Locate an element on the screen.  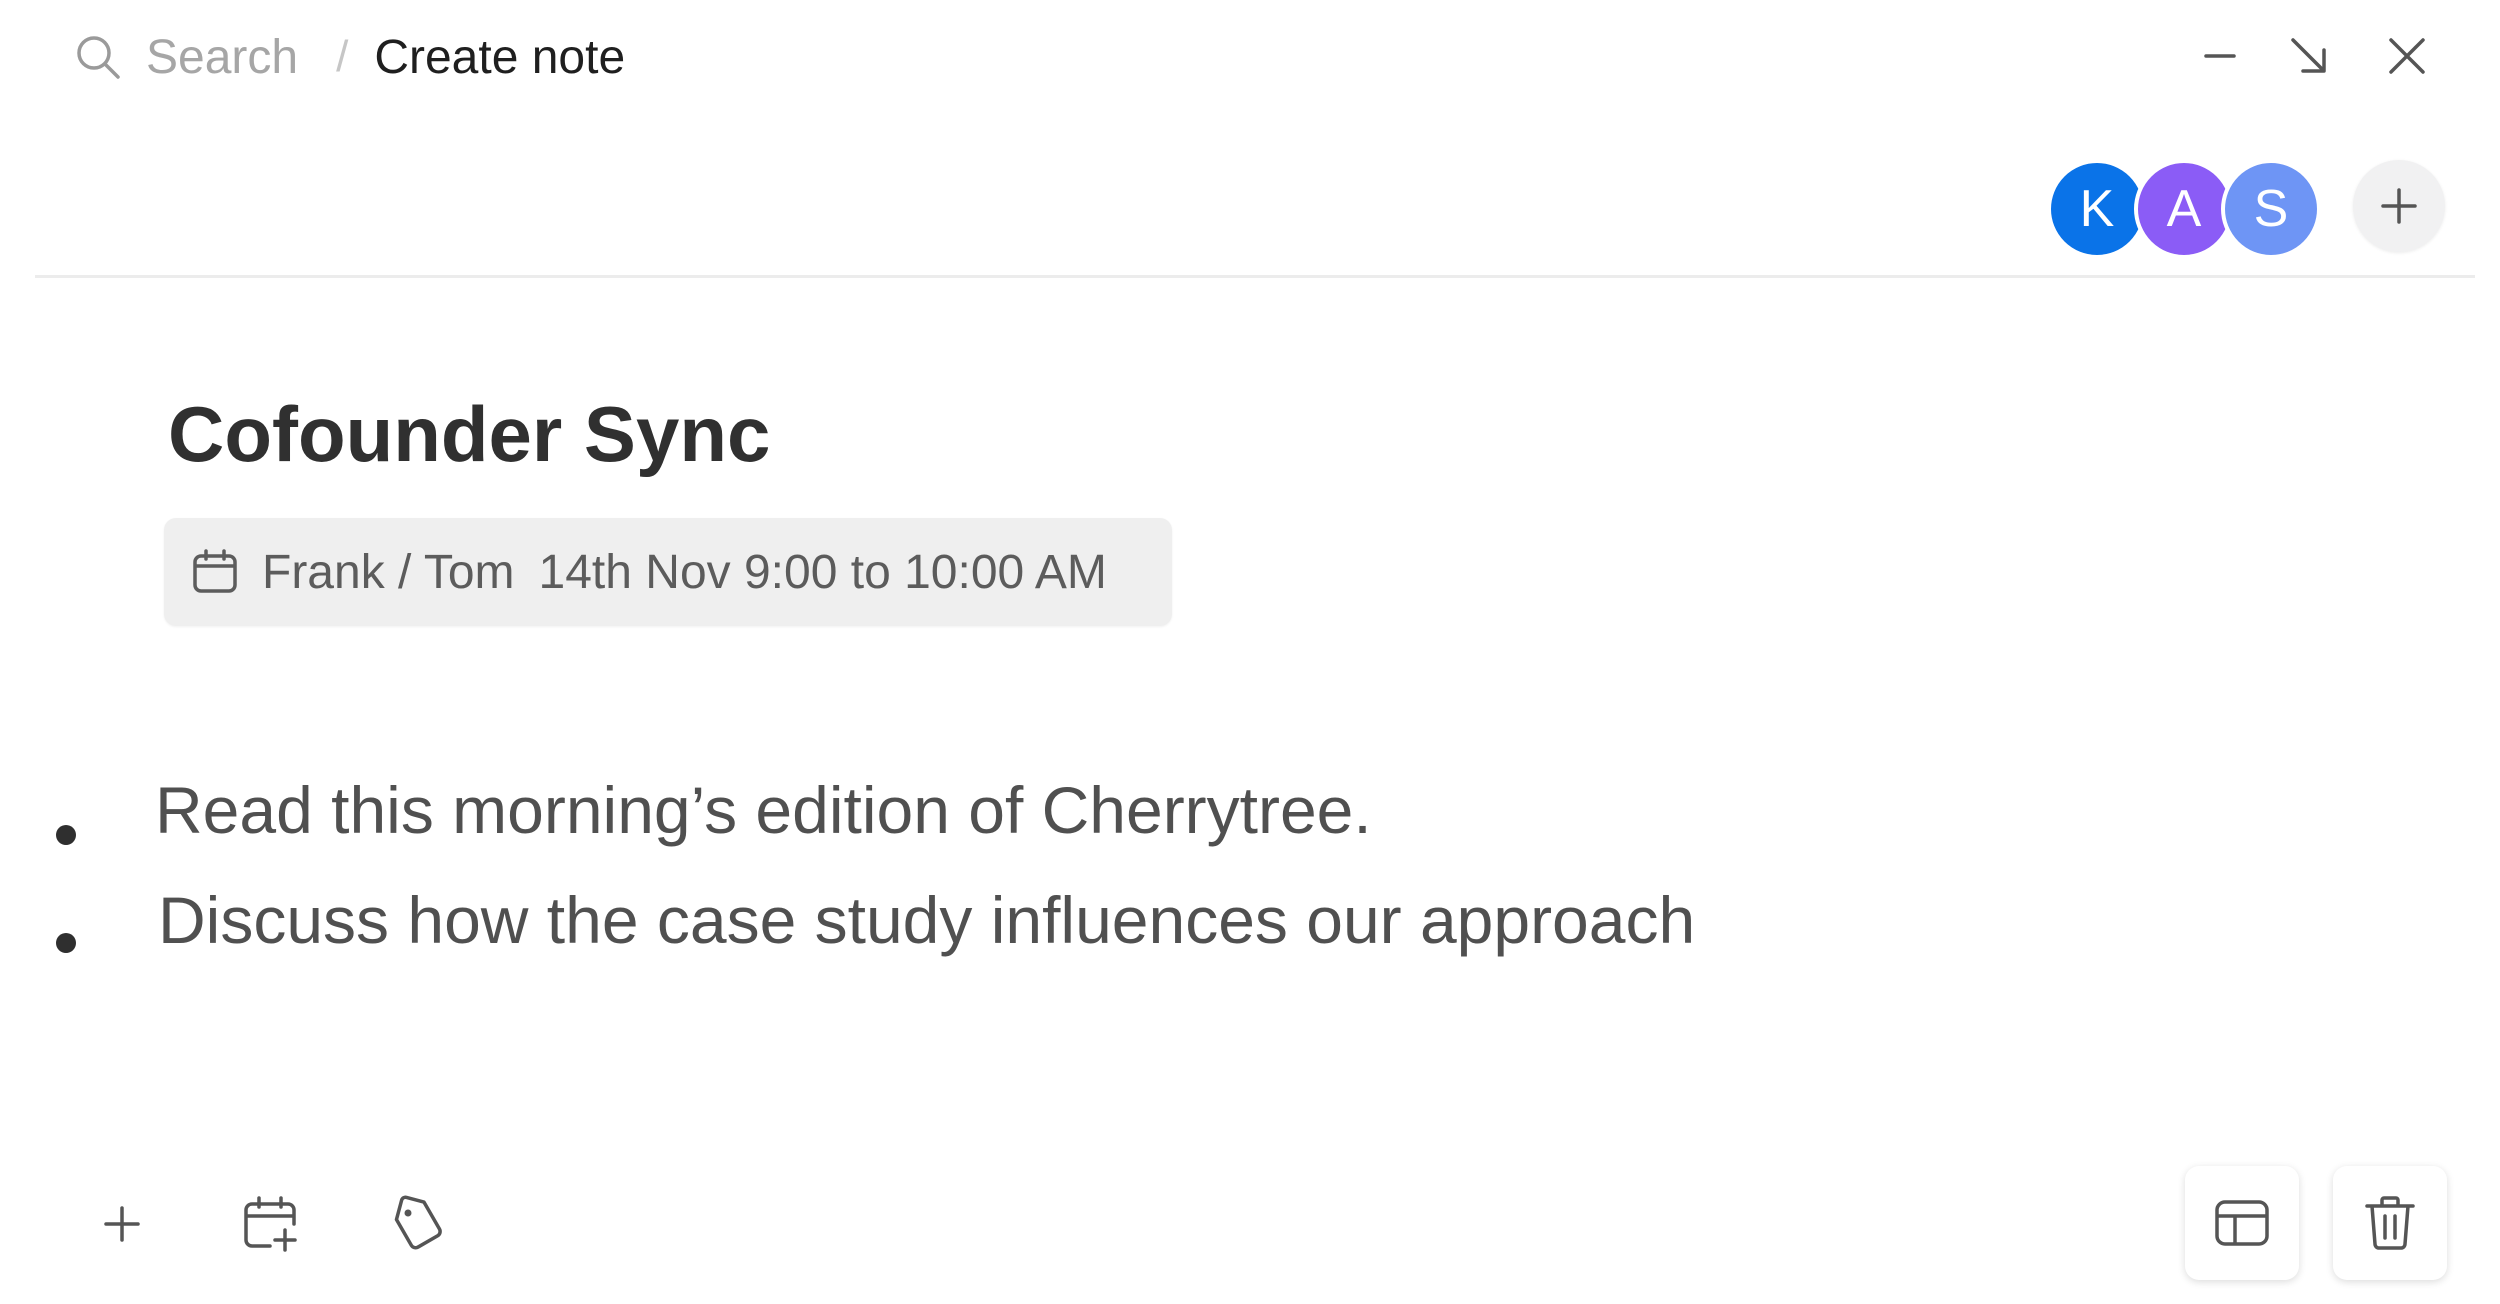
avatar-collaborator: K is located at coordinates (2097, 209).